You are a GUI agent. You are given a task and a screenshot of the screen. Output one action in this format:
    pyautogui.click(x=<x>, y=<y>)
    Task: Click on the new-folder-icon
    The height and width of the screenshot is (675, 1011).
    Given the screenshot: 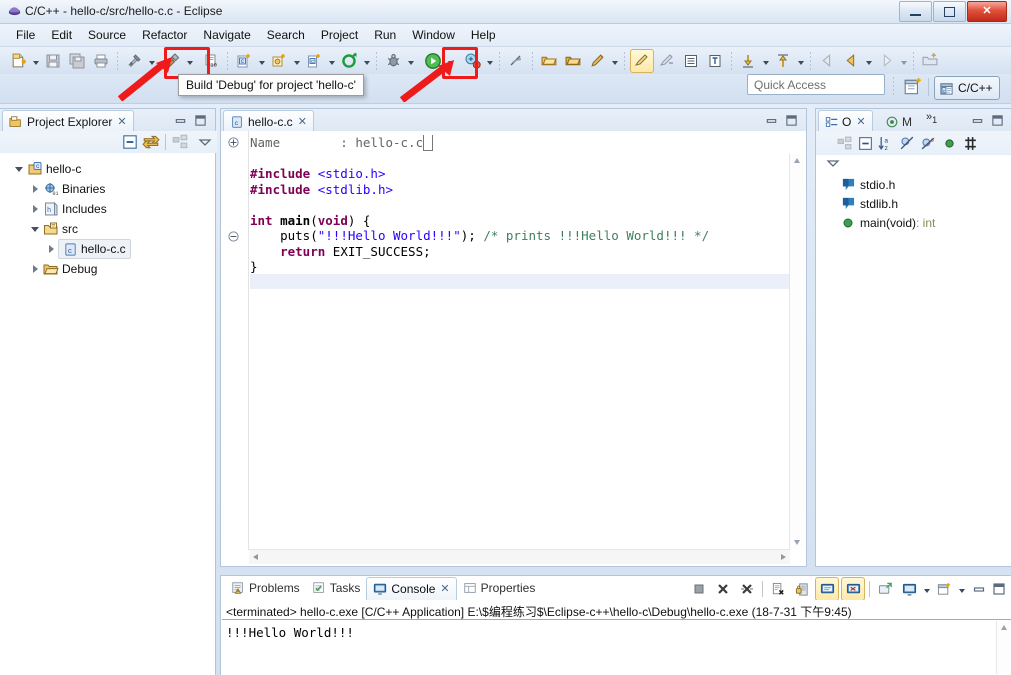 What is the action you would take?
    pyautogui.click(x=930, y=61)
    